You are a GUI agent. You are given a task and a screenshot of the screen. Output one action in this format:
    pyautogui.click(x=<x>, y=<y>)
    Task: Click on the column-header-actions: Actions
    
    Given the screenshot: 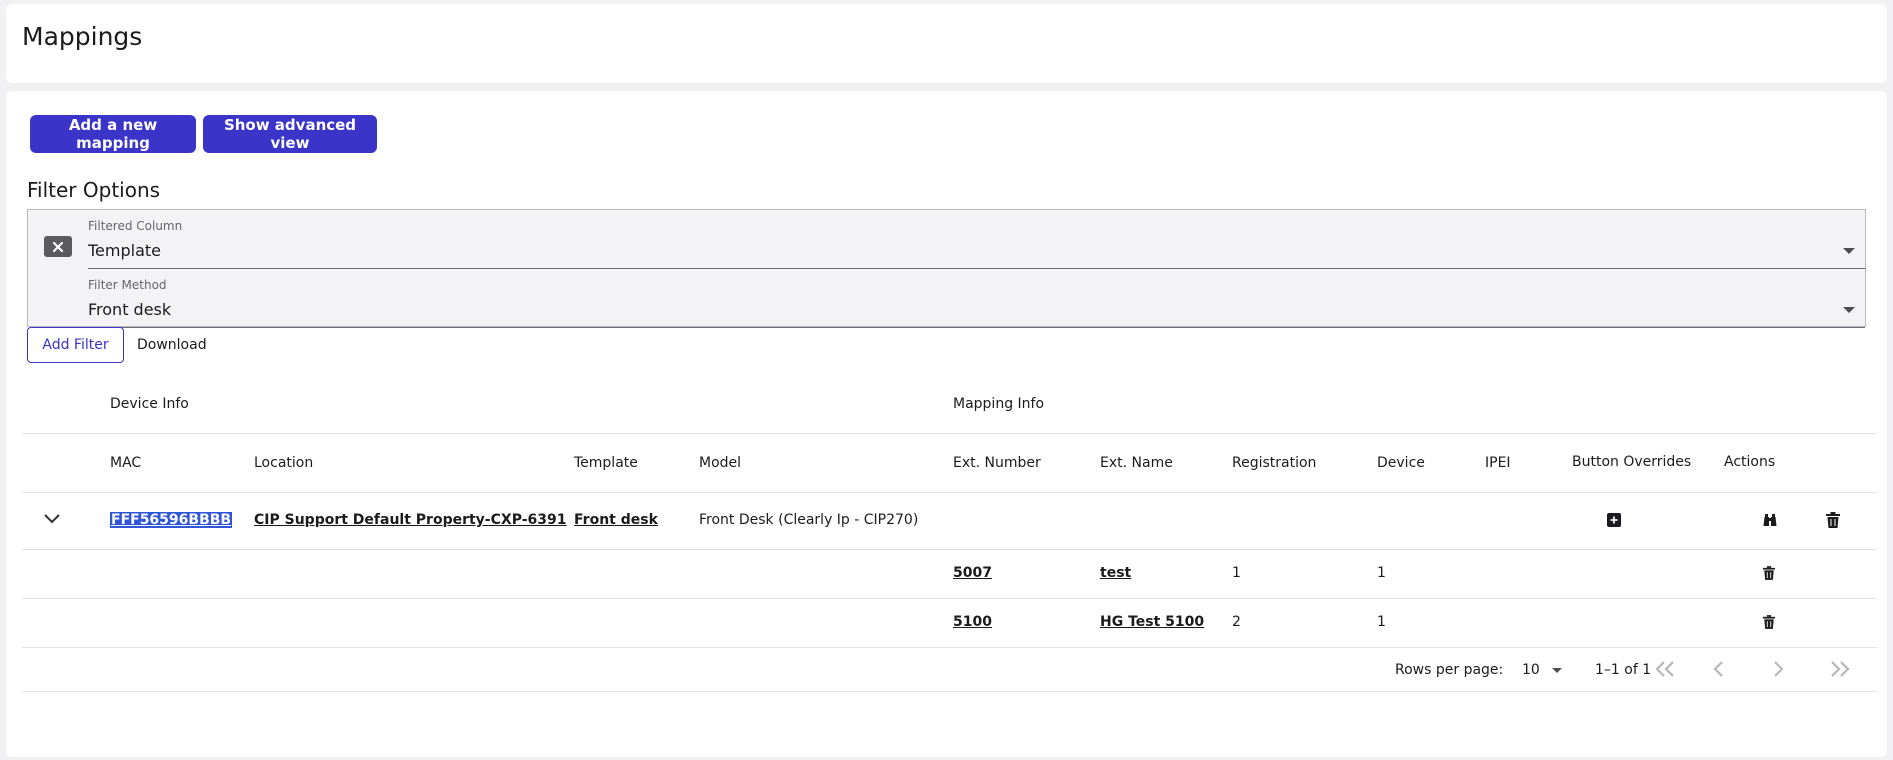 What is the action you would take?
    pyautogui.click(x=1750, y=462)
    